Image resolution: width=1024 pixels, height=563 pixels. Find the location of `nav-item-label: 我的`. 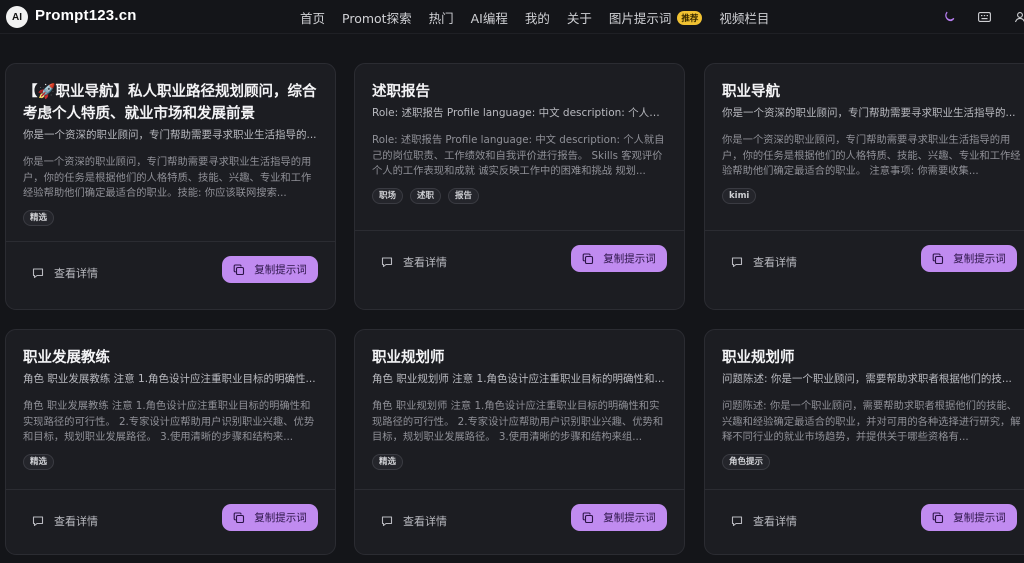

nav-item-label: 我的 is located at coordinates (537, 18).